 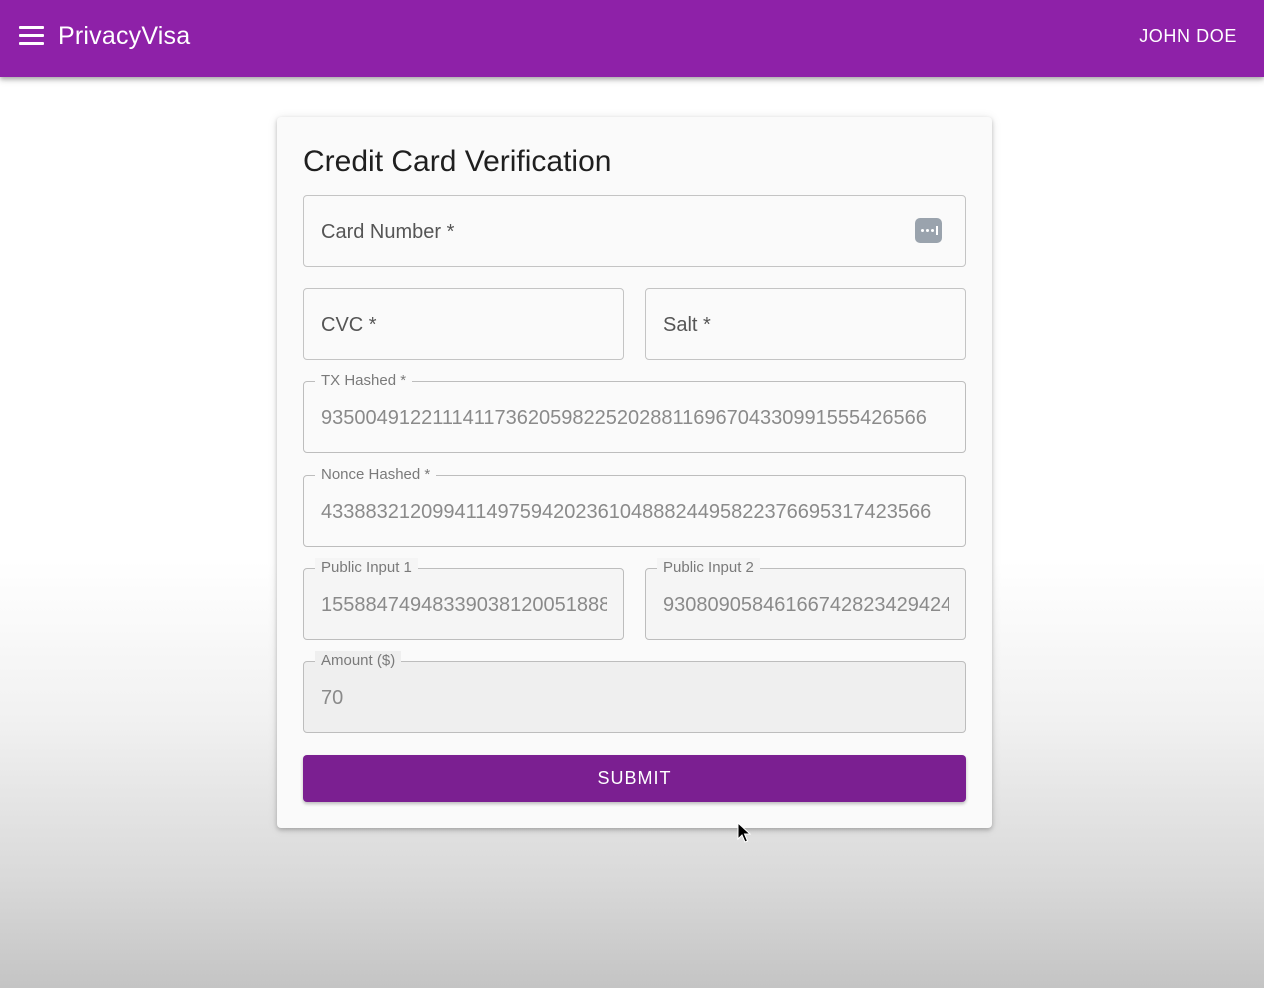 I want to click on user-menu-button: JOHN DOE, so click(x=1188, y=36).